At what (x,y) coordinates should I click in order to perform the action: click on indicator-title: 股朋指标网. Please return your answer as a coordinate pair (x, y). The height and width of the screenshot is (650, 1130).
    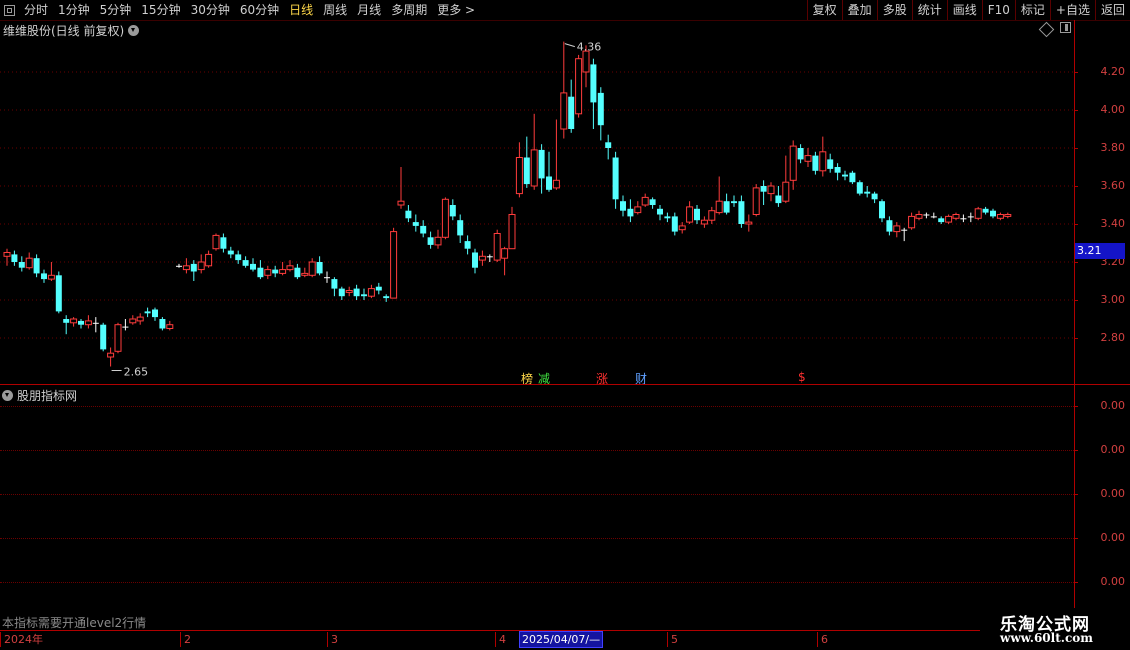
    Looking at the image, I should click on (39, 395).